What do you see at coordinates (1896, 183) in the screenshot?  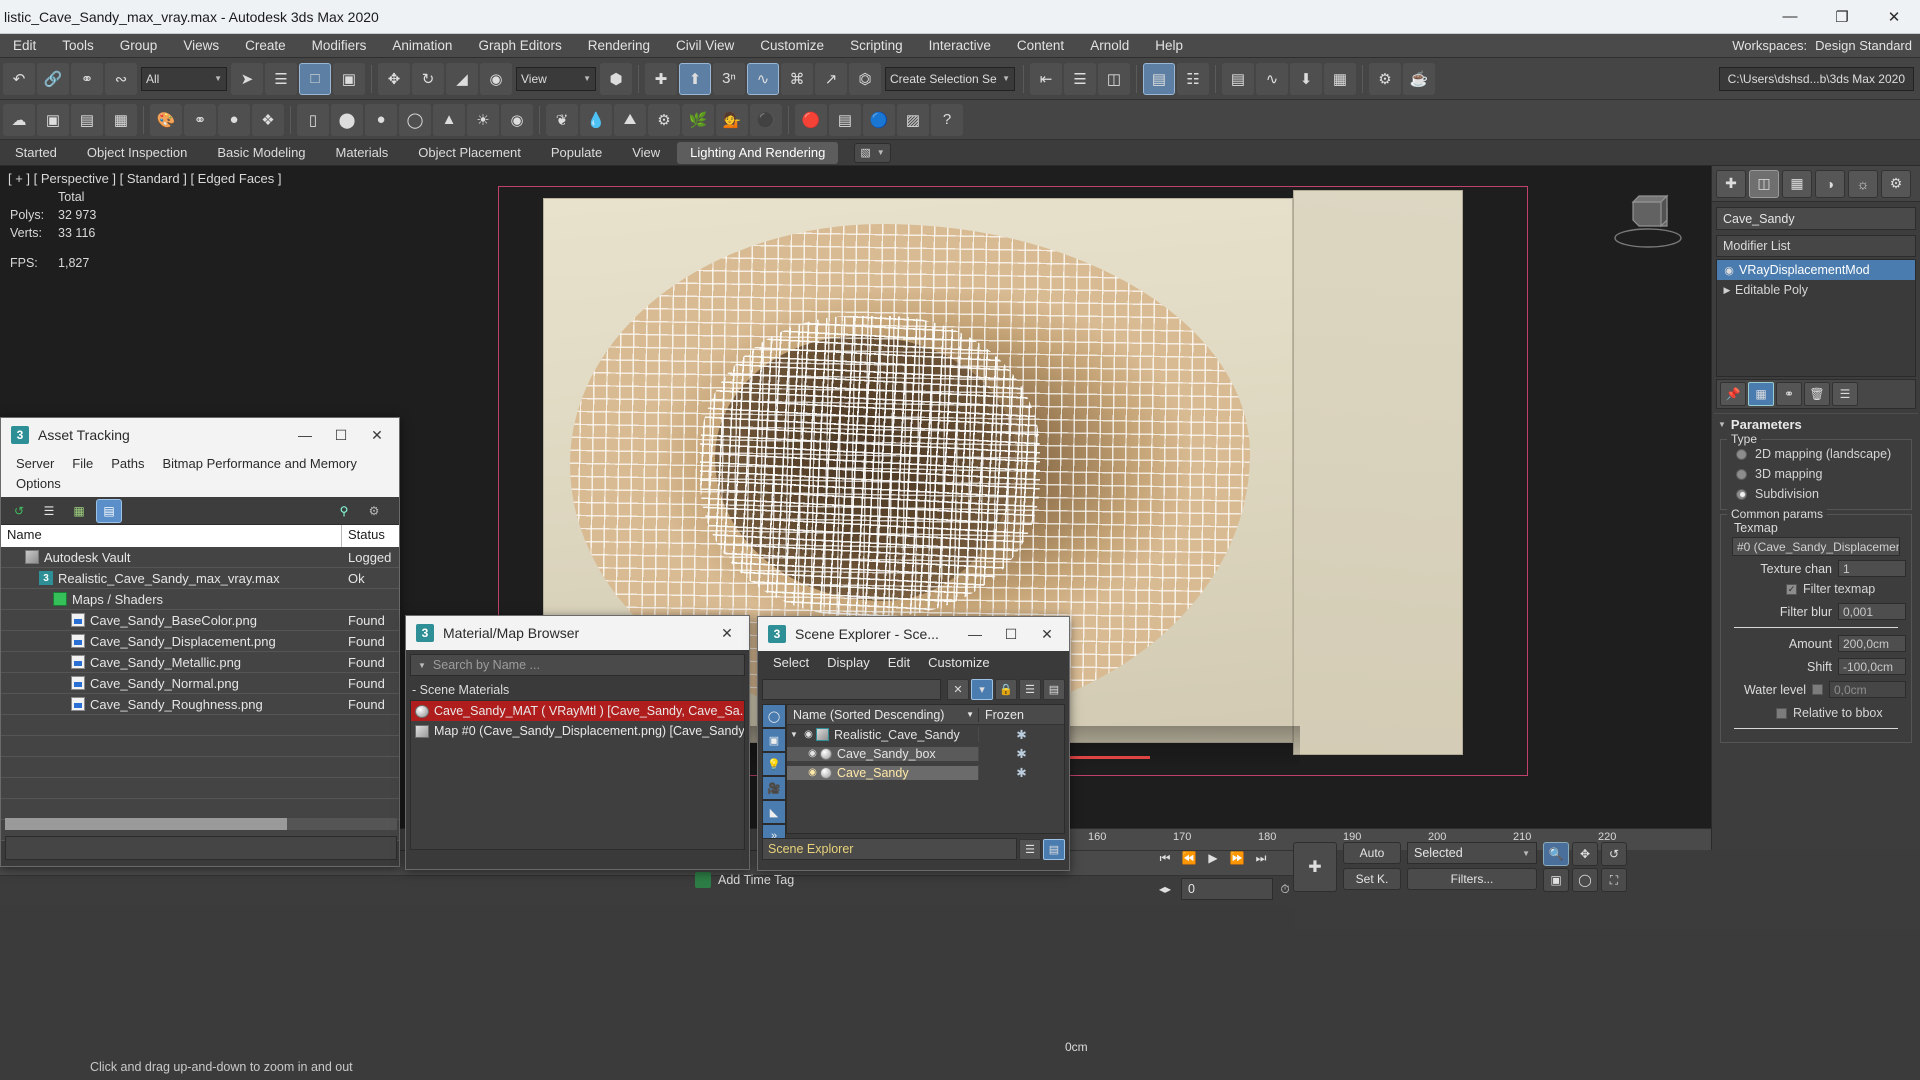 I see `utilities-tab: ⚙` at bounding box center [1896, 183].